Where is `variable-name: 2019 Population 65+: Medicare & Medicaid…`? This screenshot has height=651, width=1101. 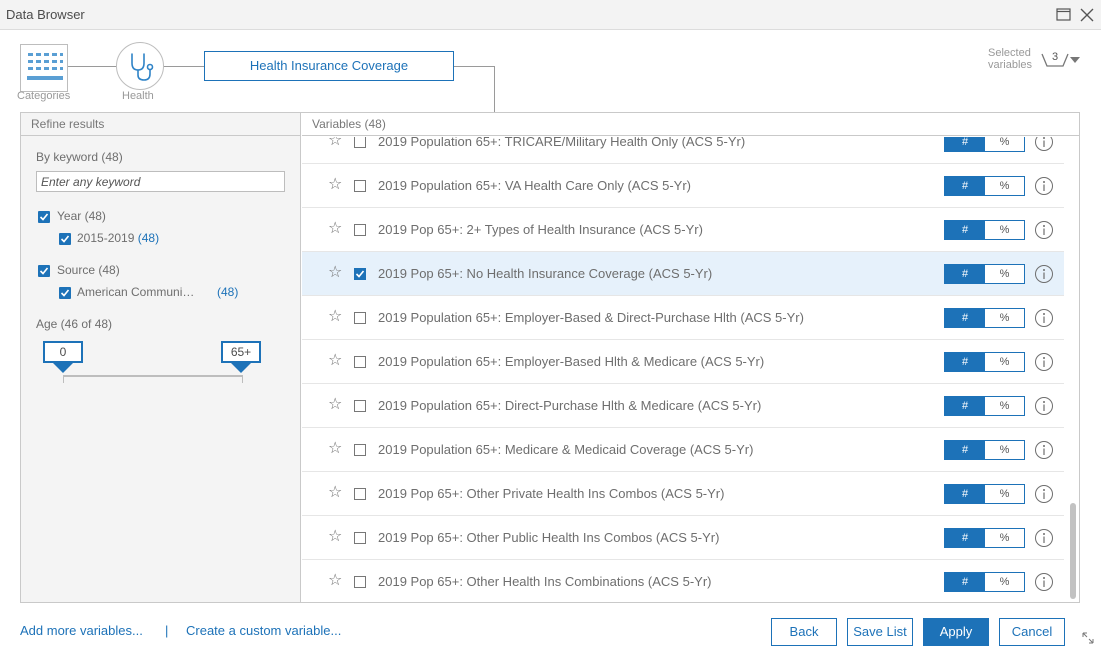
variable-name: 2019 Population 65+: Medicare & Medicaid… is located at coordinates (565, 449).